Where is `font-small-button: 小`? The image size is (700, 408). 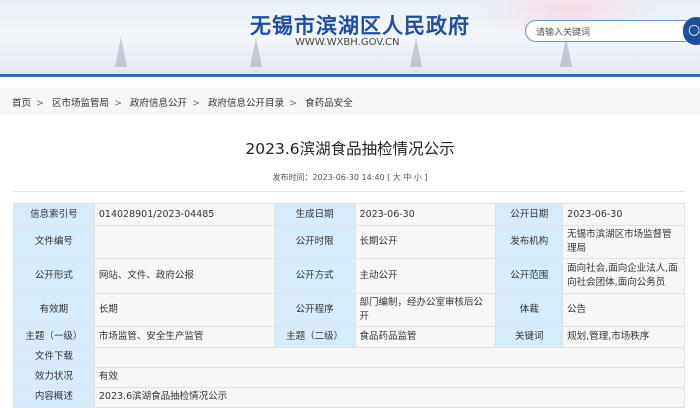 font-small-button: 小 is located at coordinates (418, 177).